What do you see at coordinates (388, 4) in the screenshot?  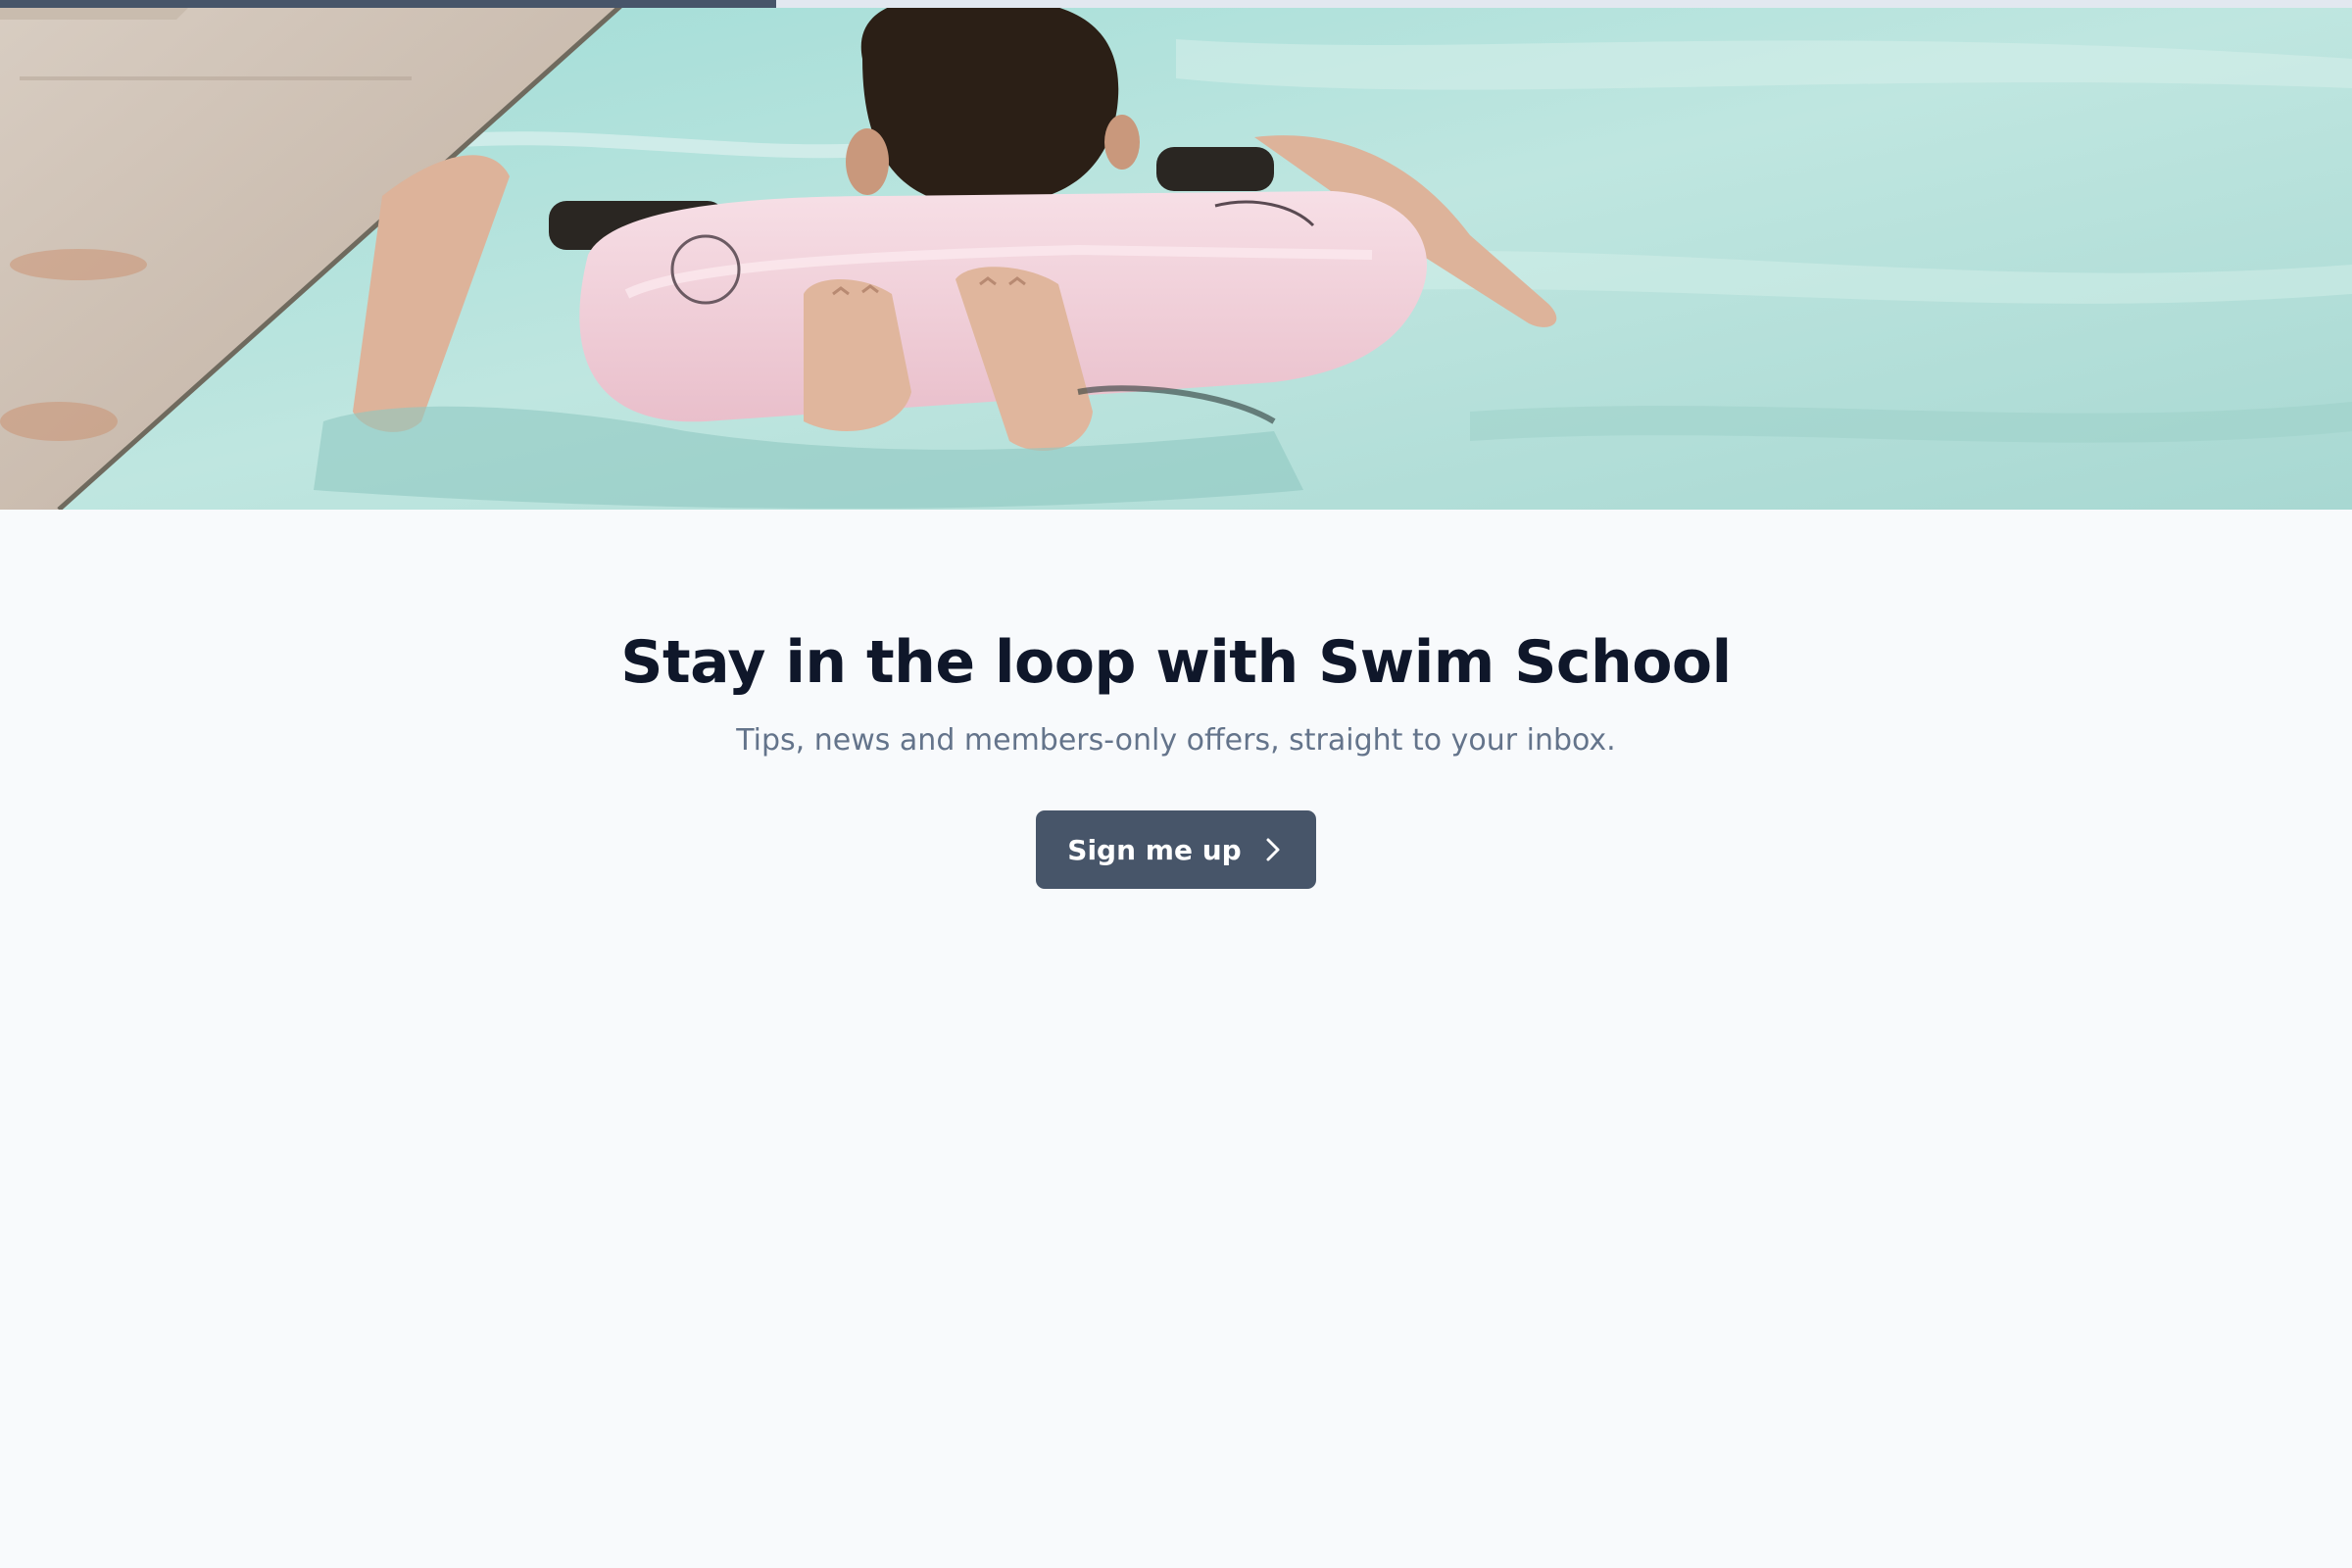 I see `progress-bar-fill` at bounding box center [388, 4].